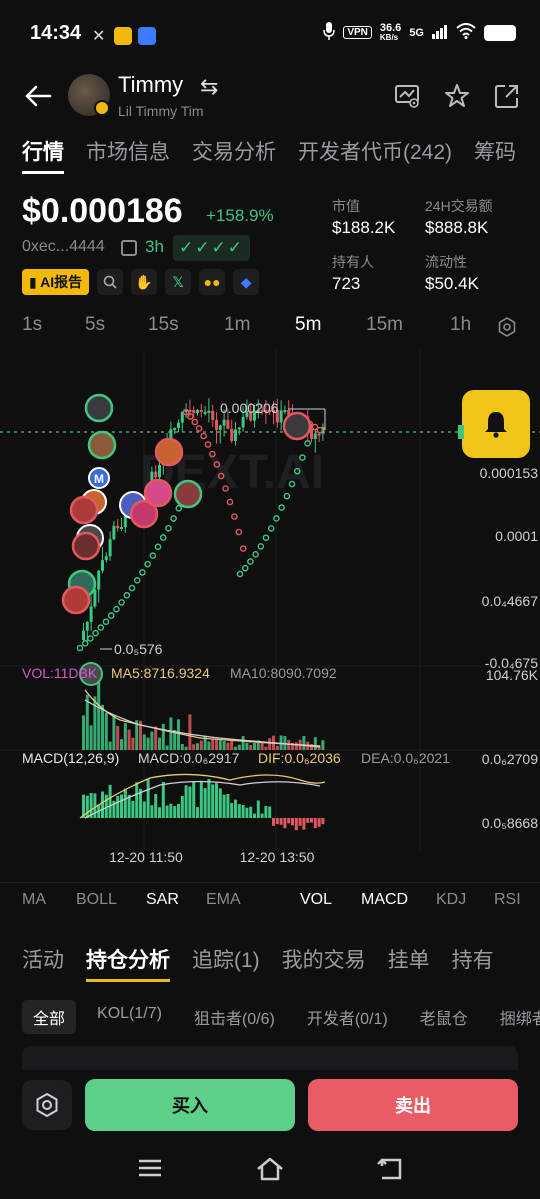 This screenshot has width=540, height=1199. What do you see at coordinates (507, 330) in the screenshot?
I see `chart-settings-icon` at bounding box center [507, 330].